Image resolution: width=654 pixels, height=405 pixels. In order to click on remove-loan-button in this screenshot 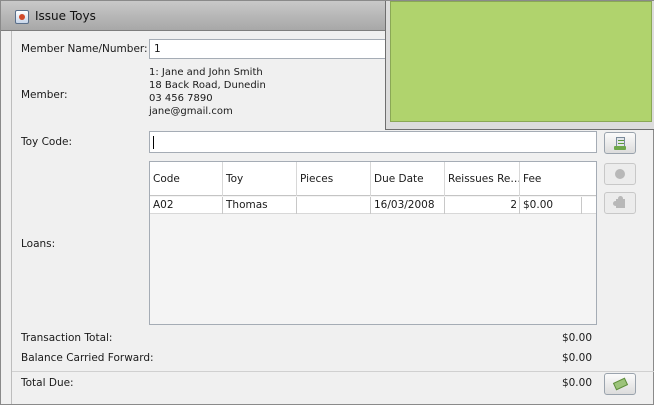, I will do `click(620, 174)`.